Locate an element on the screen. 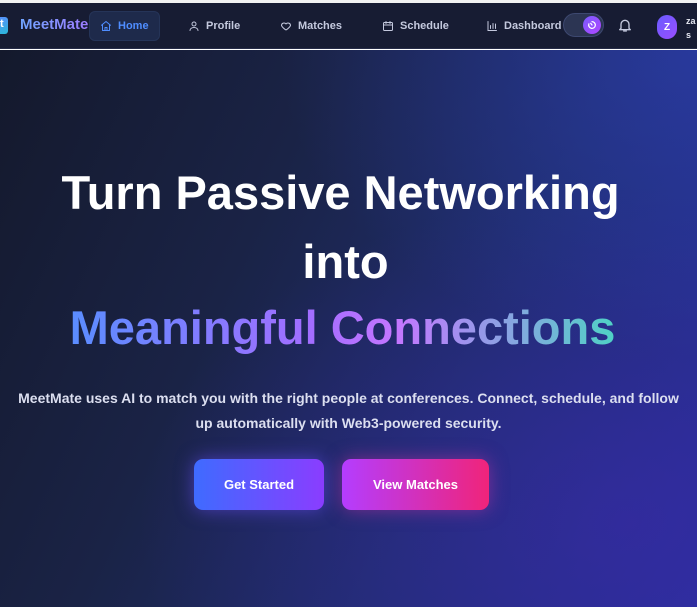 This screenshot has width=697, height=607. nav-item-label: Profile is located at coordinates (223, 26).